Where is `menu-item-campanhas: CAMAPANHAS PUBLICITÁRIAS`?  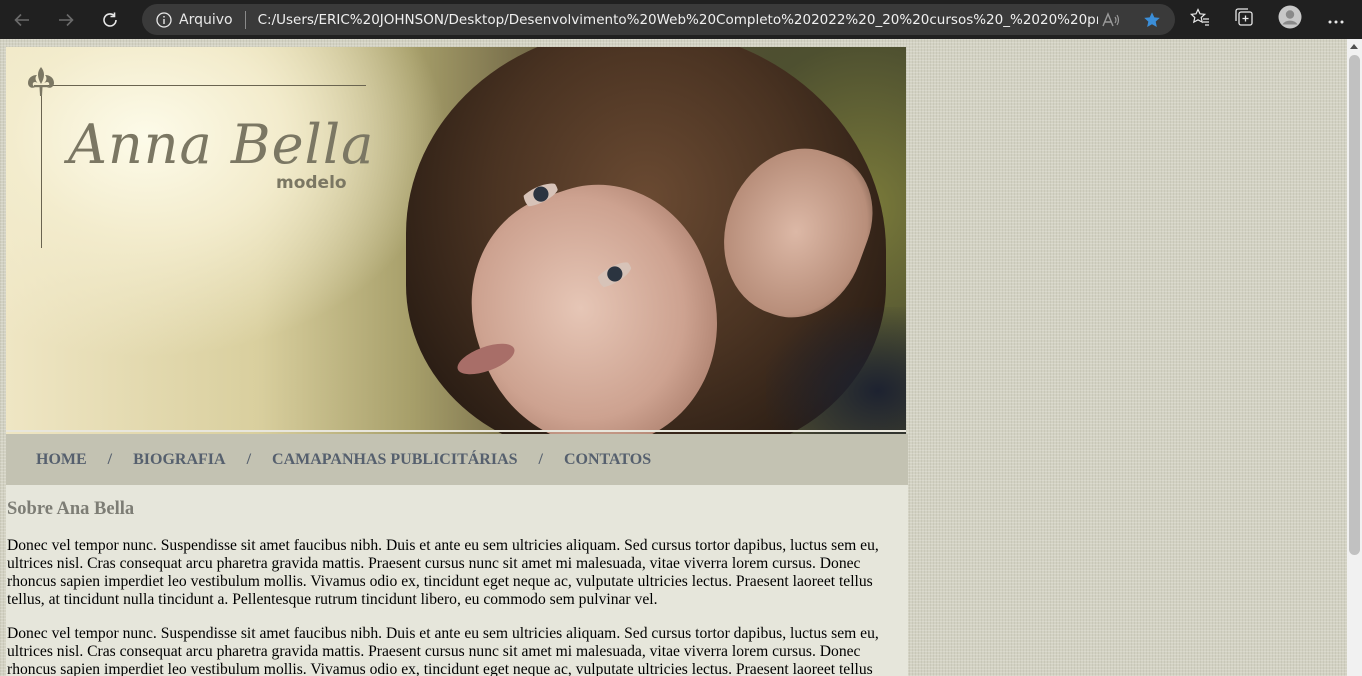
menu-item-campanhas: CAMAPANHAS PUBLICITÁRIAS is located at coordinates (395, 460).